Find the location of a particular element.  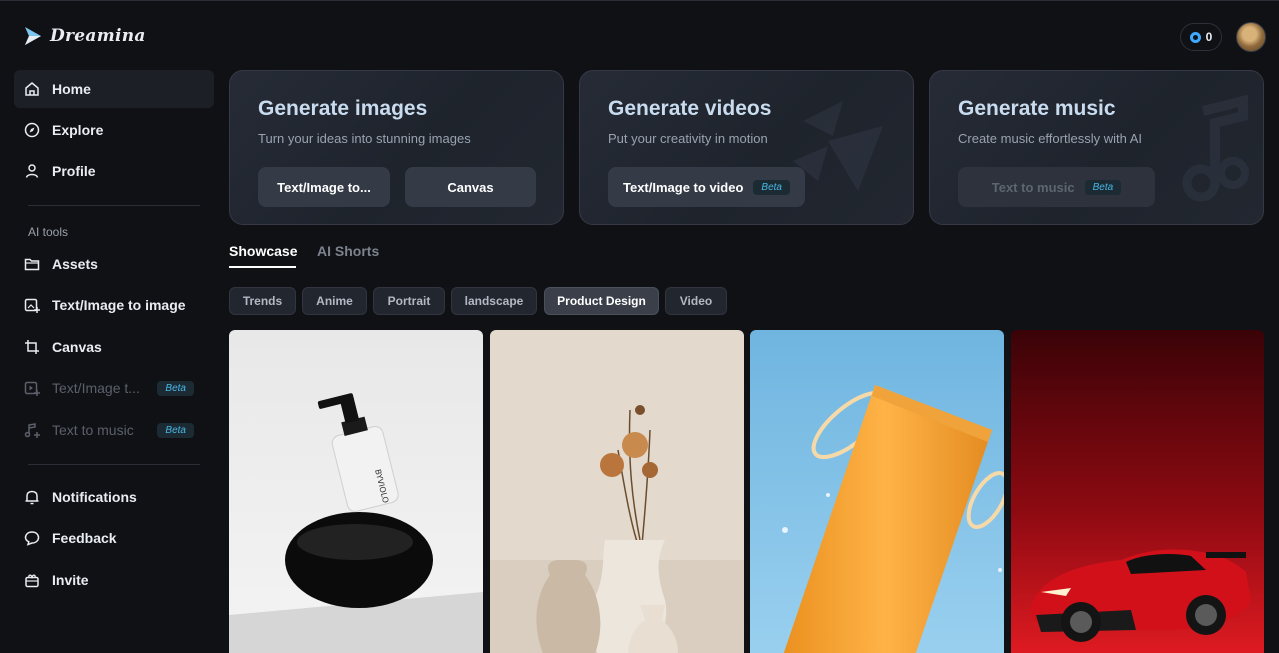

tube-image is located at coordinates (877, 491).